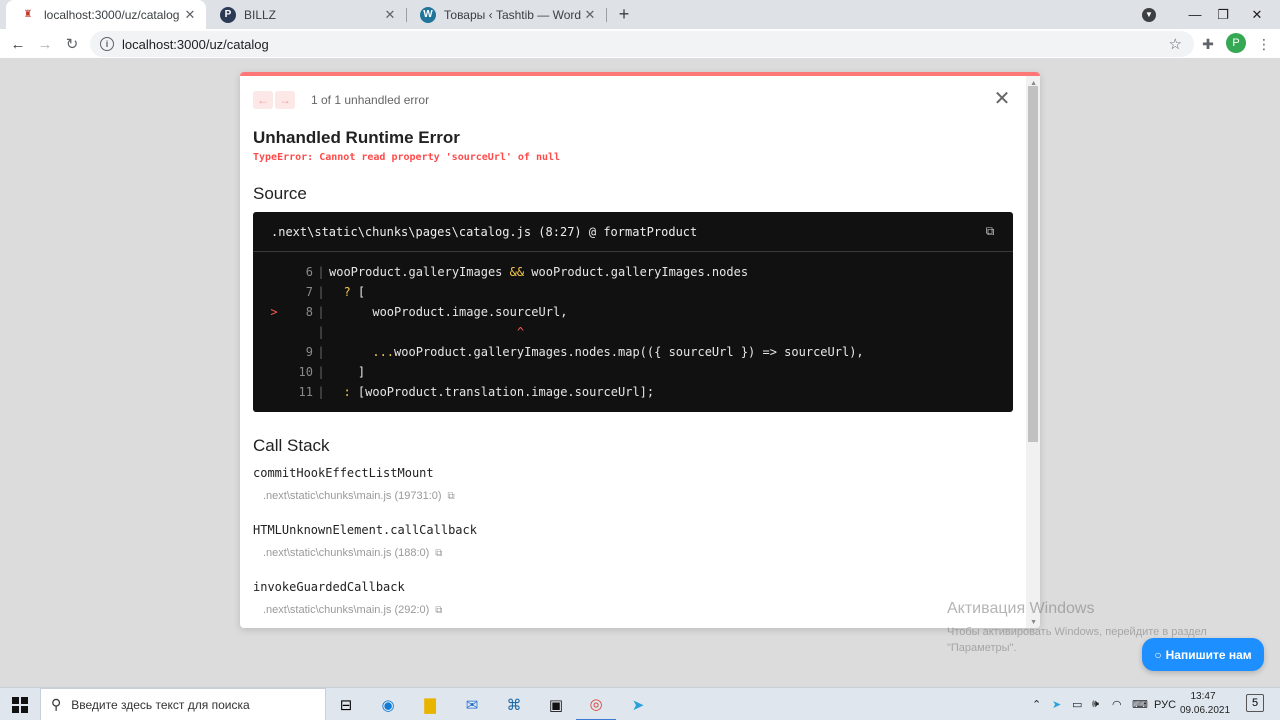  Describe the element at coordinates (1203, 696) in the screenshot. I see `clock-time: 13:47` at that location.